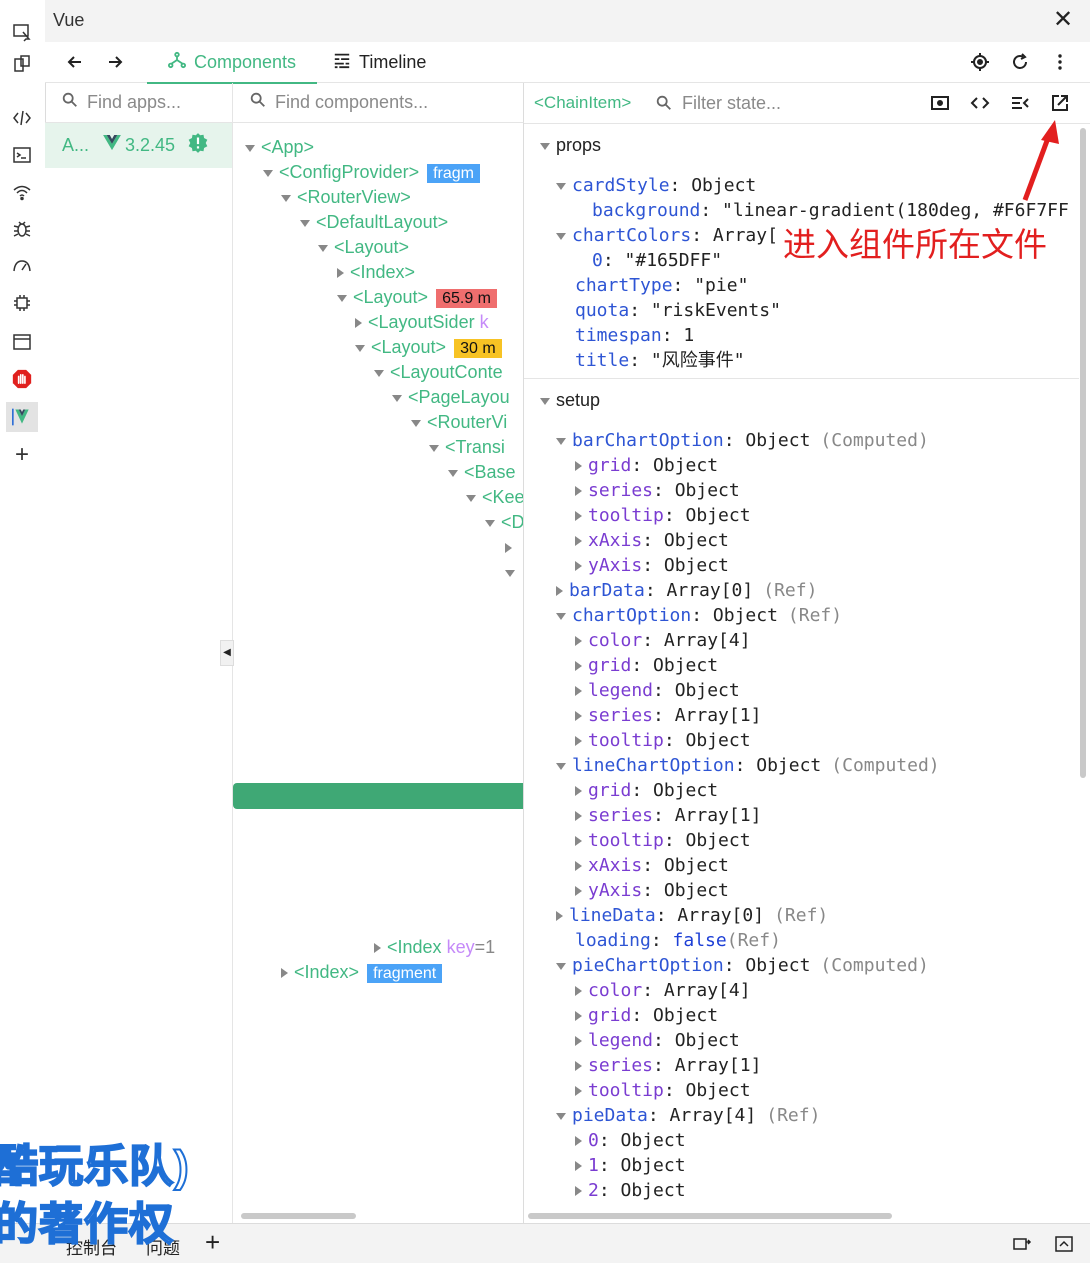  I want to click on close-drawer-icon, so click(1064, 1246).